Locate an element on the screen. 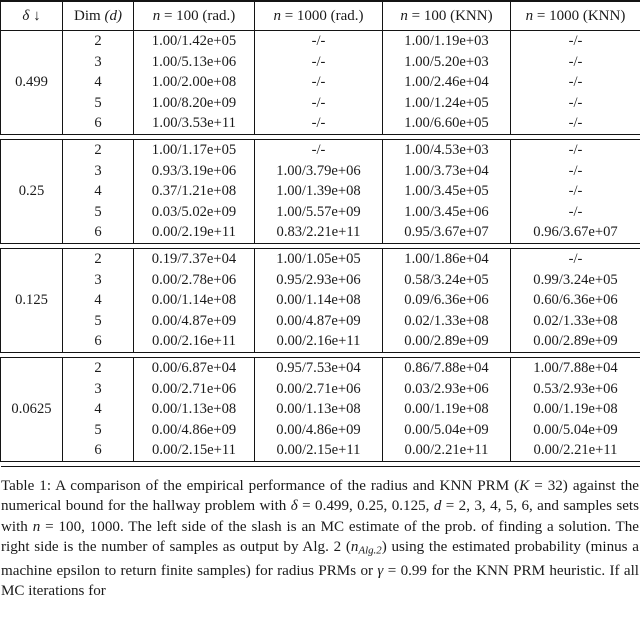  value-n100-knn: 1.00/4.53e+03 is located at coordinates (446, 149).